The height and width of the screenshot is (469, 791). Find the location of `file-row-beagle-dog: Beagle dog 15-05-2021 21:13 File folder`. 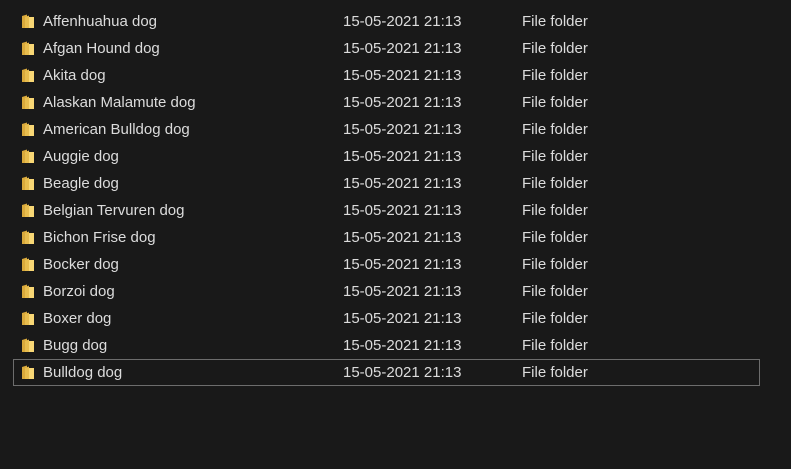

file-row-beagle-dog: Beagle dog 15-05-2021 21:13 File folder is located at coordinates (386, 183).